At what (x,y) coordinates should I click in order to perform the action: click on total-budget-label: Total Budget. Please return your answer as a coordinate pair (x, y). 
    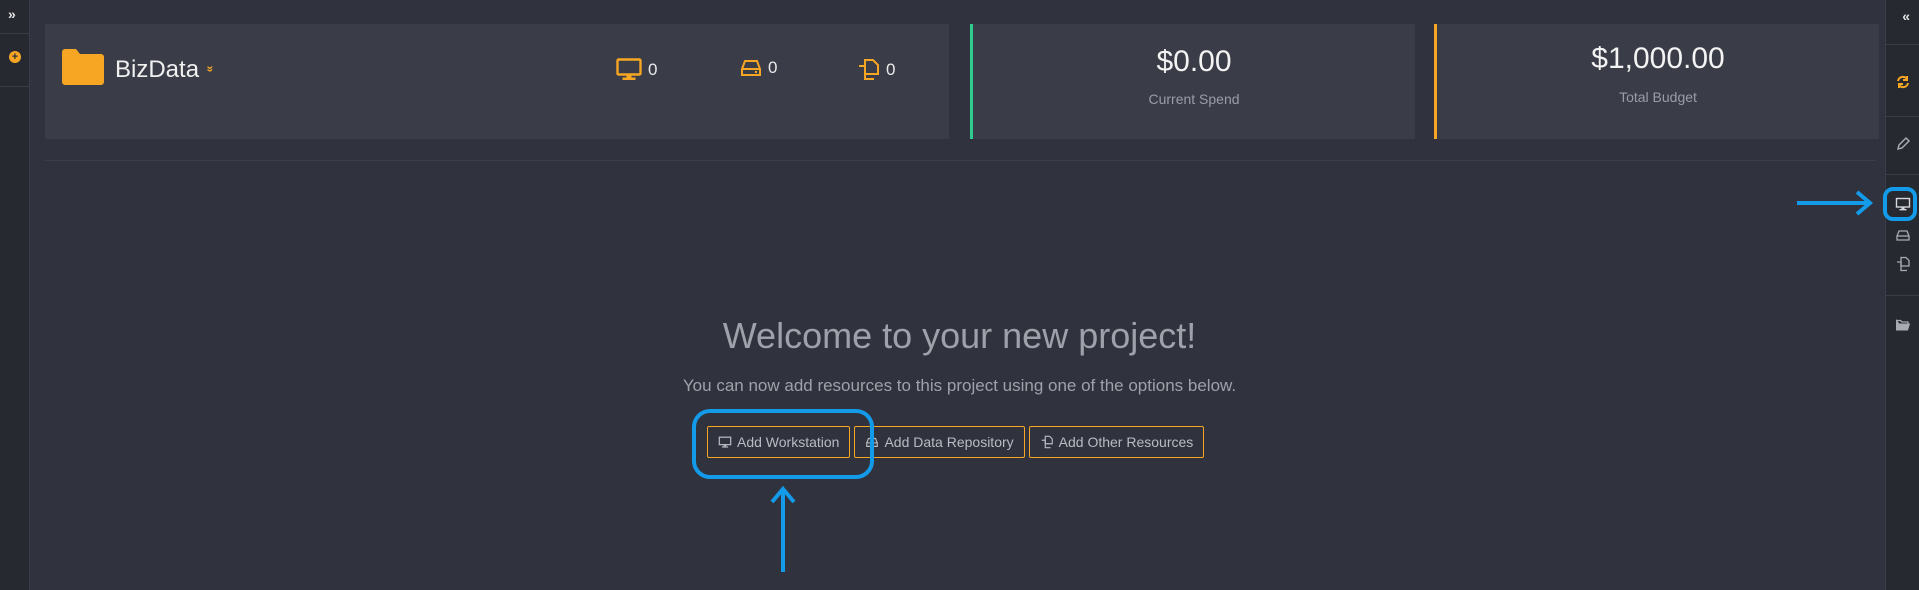
    Looking at the image, I should click on (1658, 97).